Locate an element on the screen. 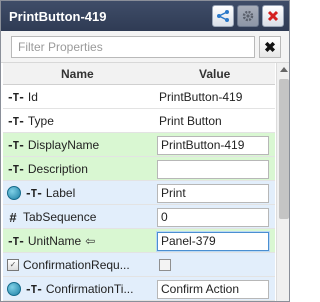 This screenshot has width=320, height=302. unitname-input is located at coordinates (213, 241).